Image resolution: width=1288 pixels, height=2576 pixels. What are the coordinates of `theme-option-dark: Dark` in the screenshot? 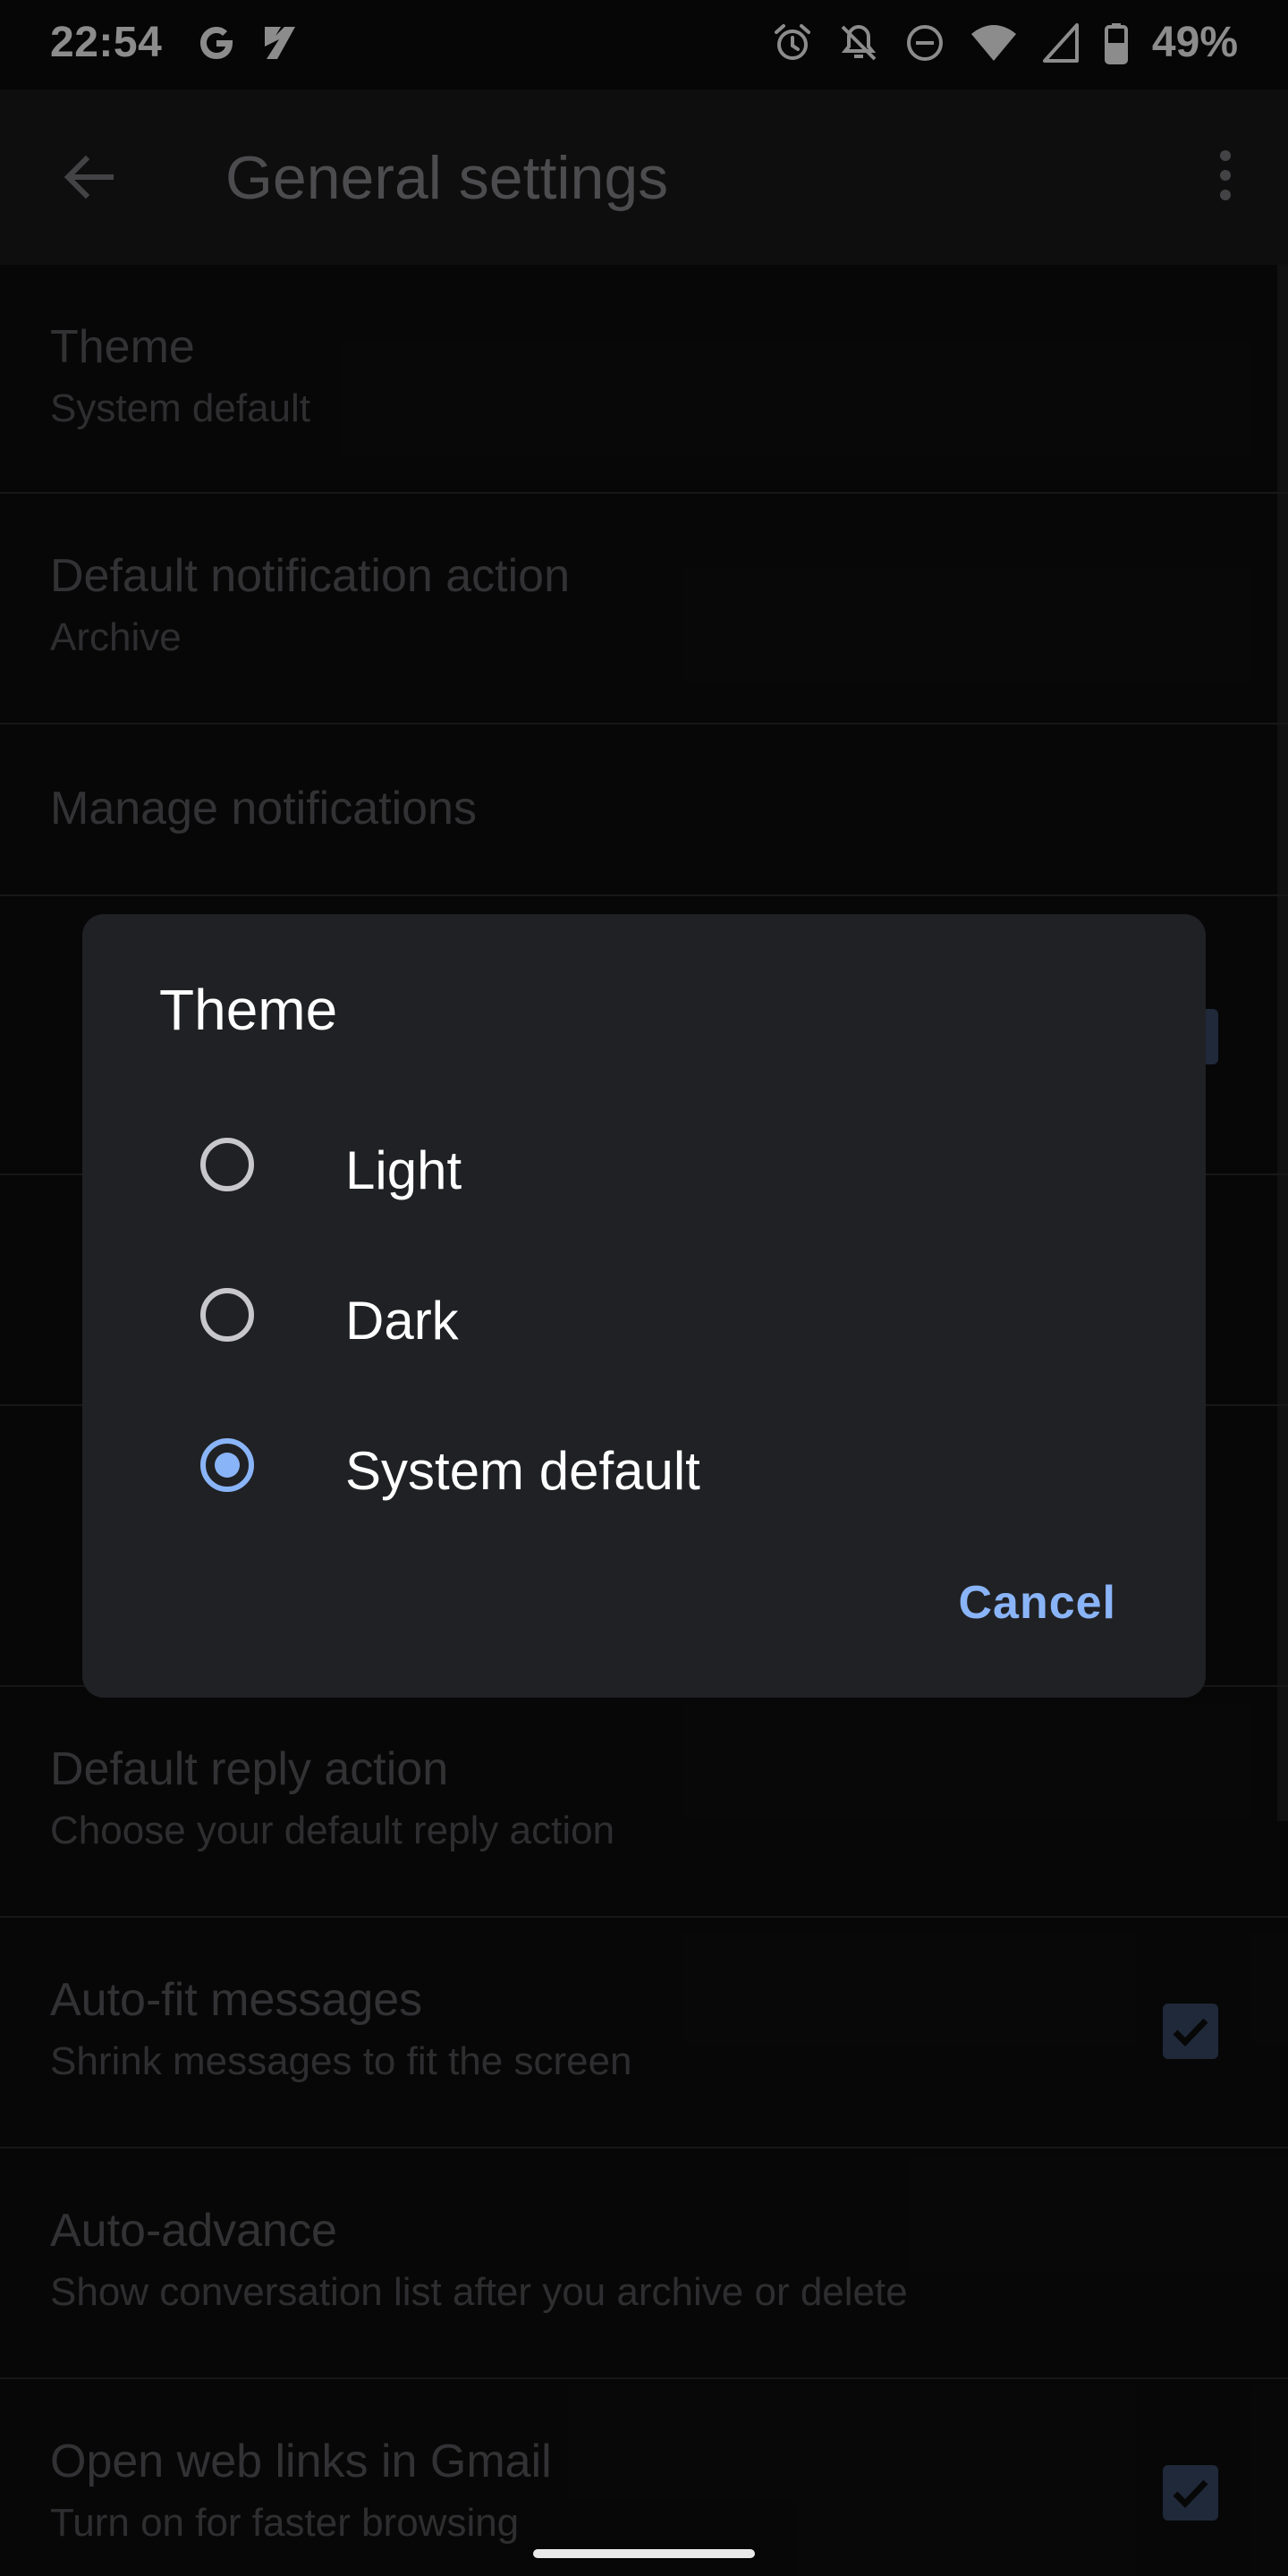 It's located at (644, 1318).